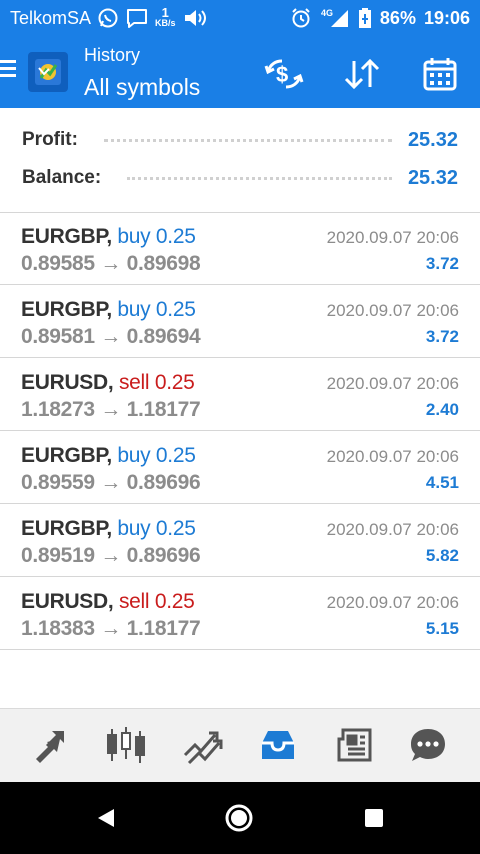 This screenshot has width=480, height=854. I want to click on balance-row: Balance: 25.32, so click(240, 178).